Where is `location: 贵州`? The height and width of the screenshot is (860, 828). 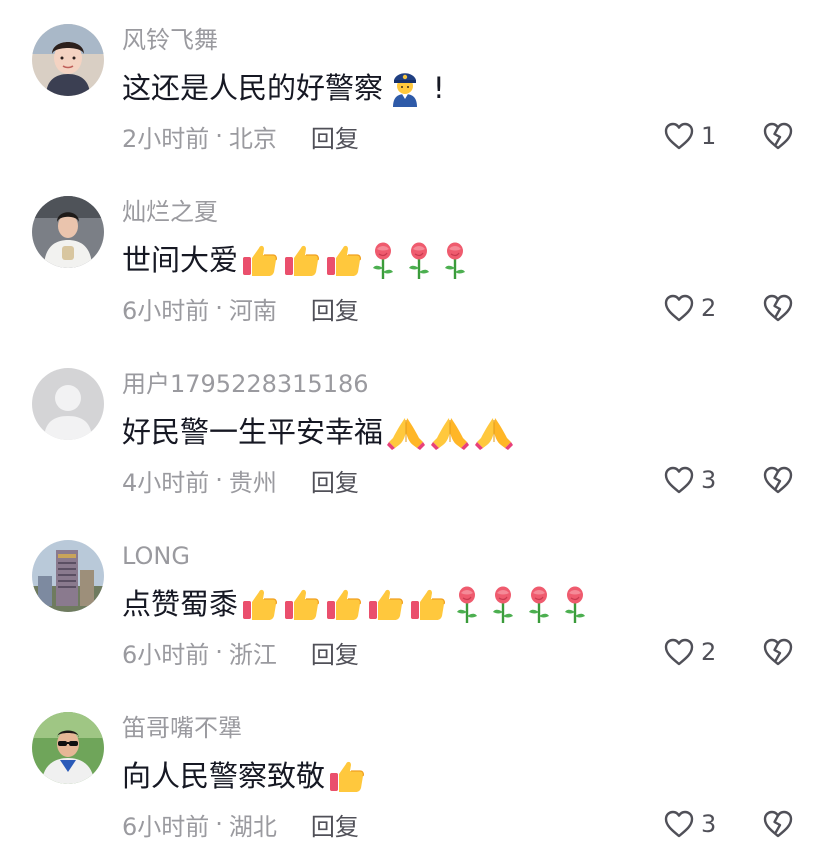
location: 贵州 is located at coordinates (252, 482).